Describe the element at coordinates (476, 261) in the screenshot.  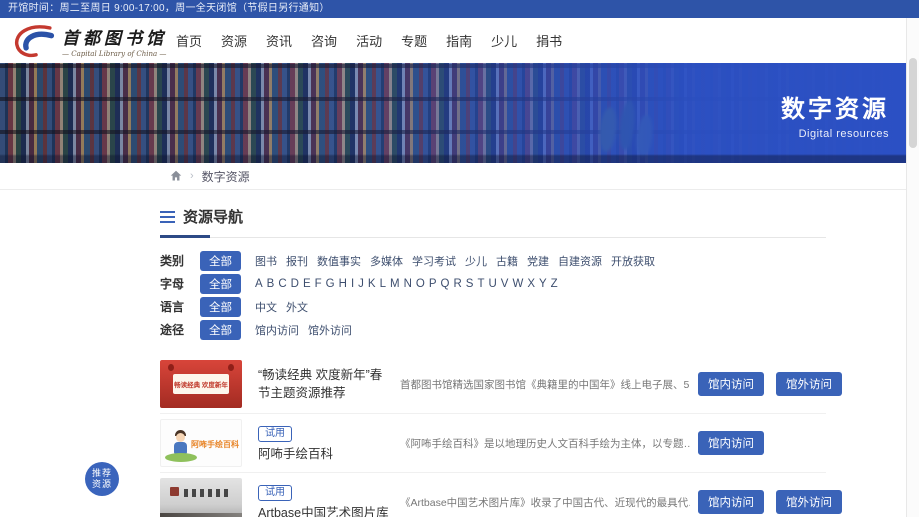
I see `filter-option: 少儿` at that location.